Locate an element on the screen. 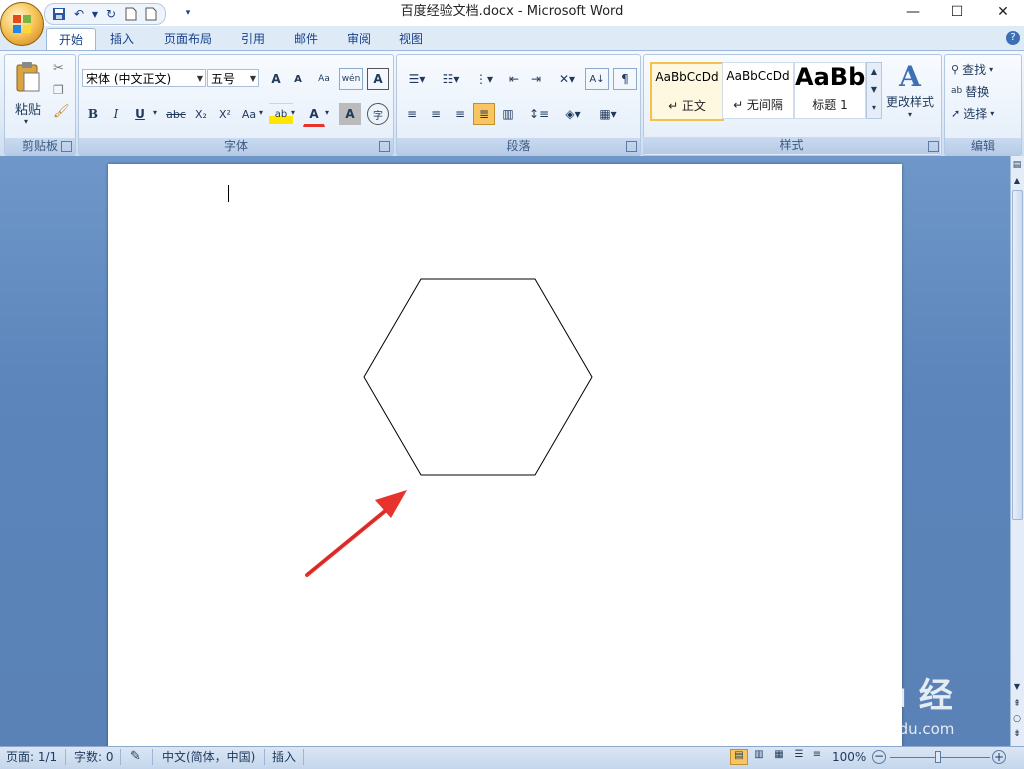 The image size is (1024, 769). proofing-icon: ✎ is located at coordinates (135, 757).